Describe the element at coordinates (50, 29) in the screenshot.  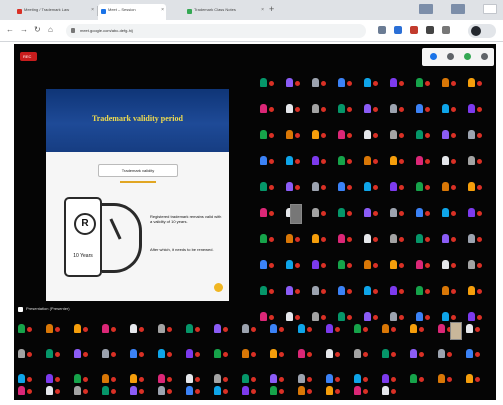
I see `home-button: ⌂` at that location.